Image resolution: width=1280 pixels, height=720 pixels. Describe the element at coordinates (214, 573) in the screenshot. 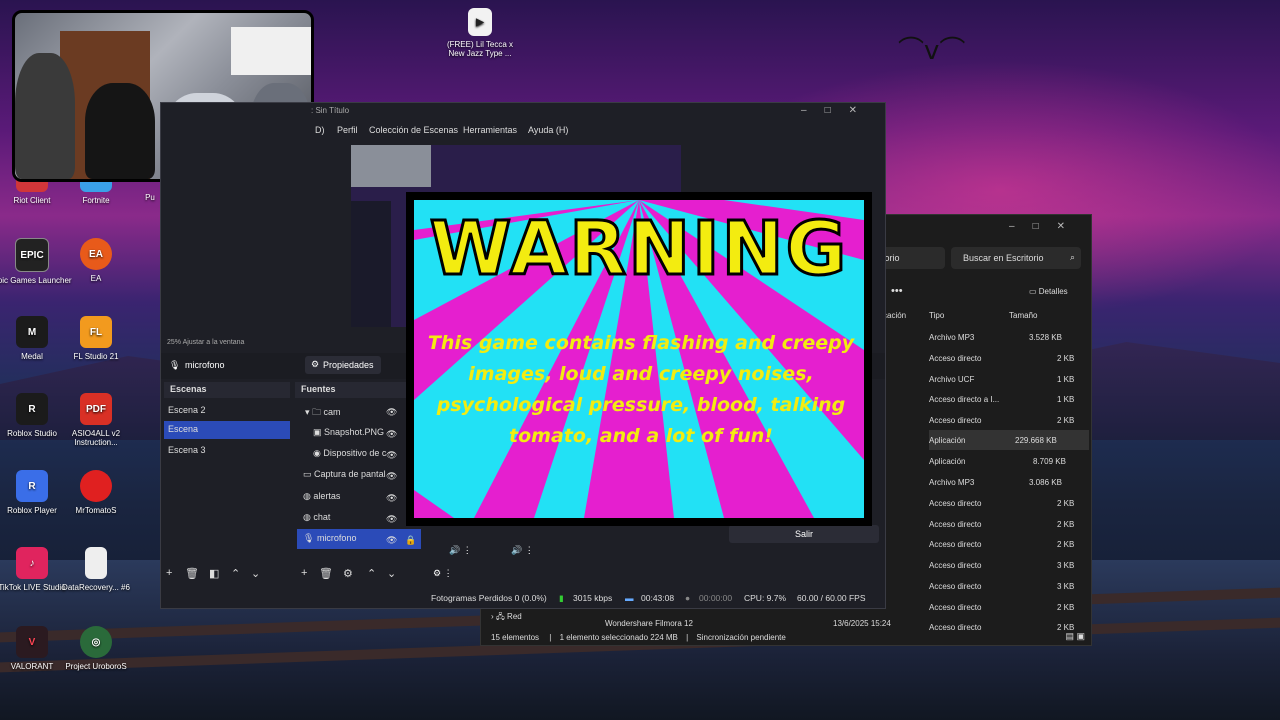

I see `scene-filter-icon: ◧` at that location.